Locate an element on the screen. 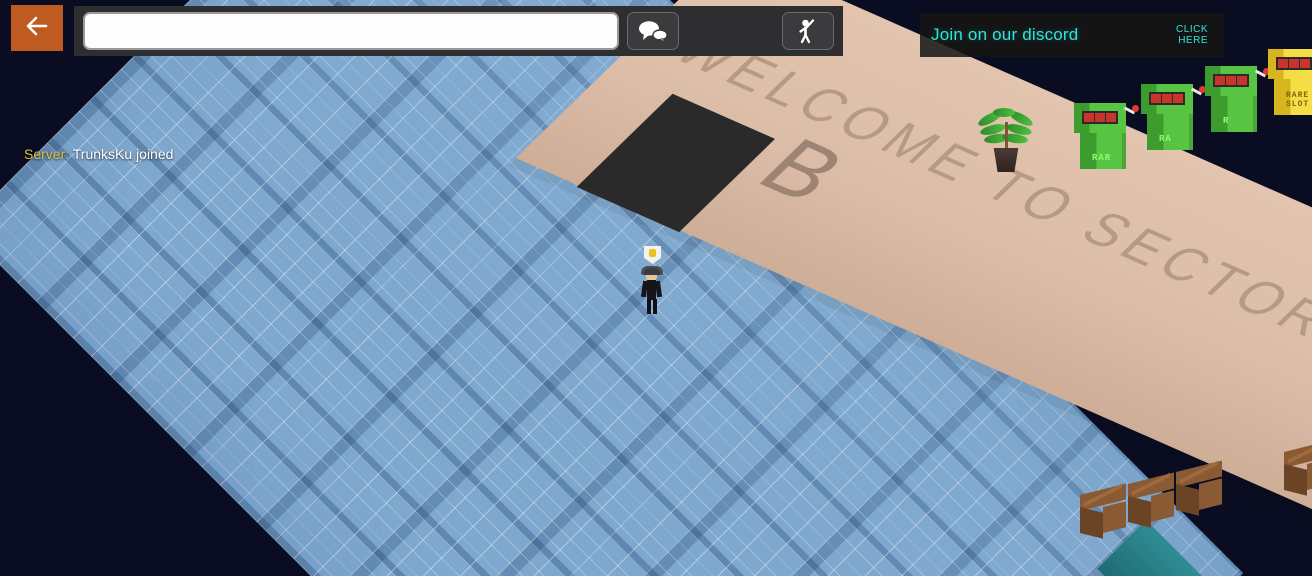 The image size is (1312, 576). player-avatar is located at coordinates (652, 280).